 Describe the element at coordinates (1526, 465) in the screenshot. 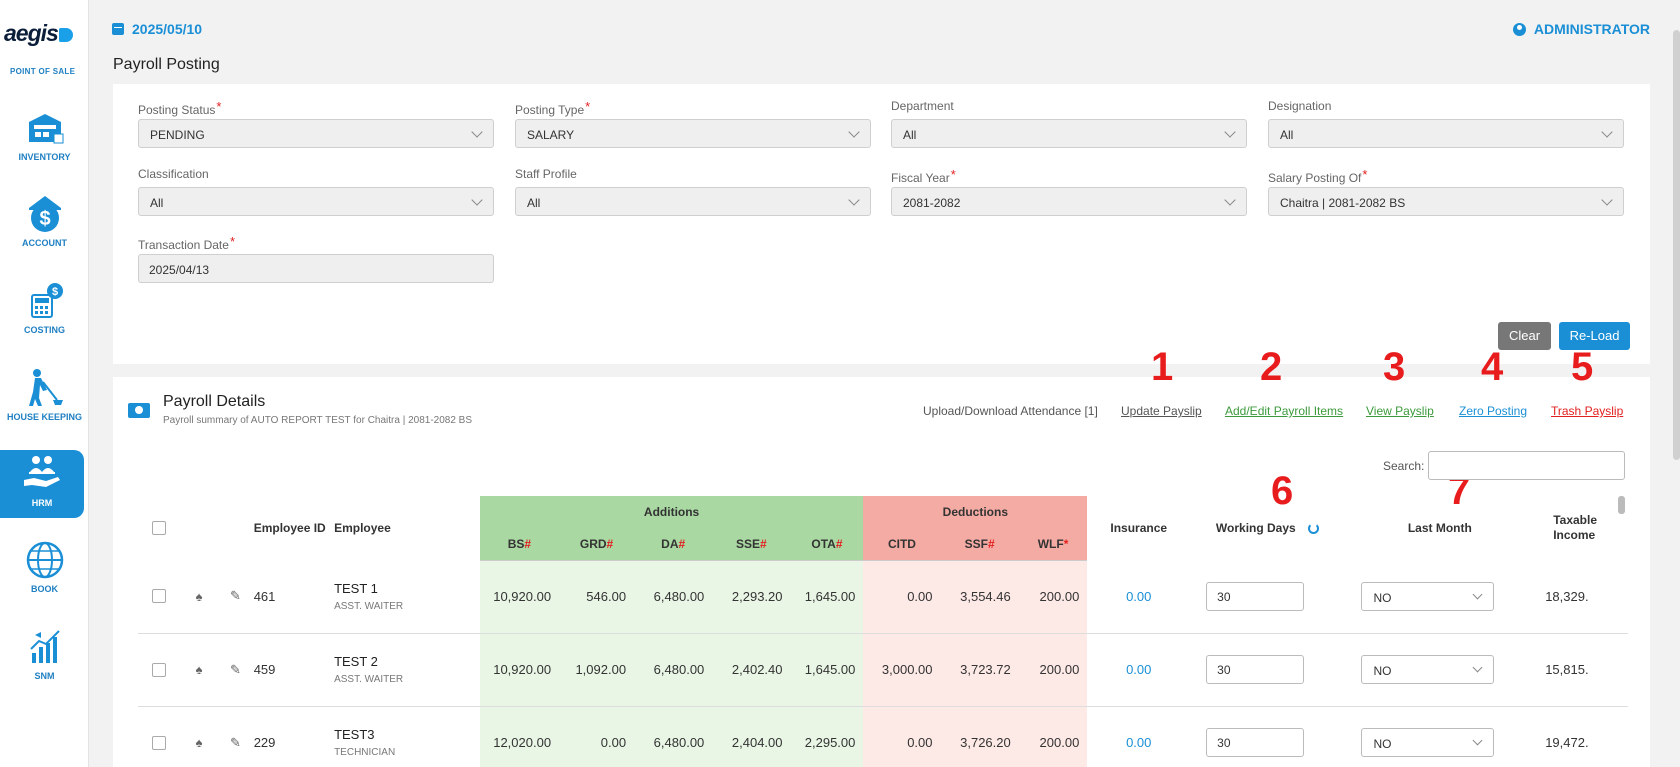

I see `search-input` at that location.